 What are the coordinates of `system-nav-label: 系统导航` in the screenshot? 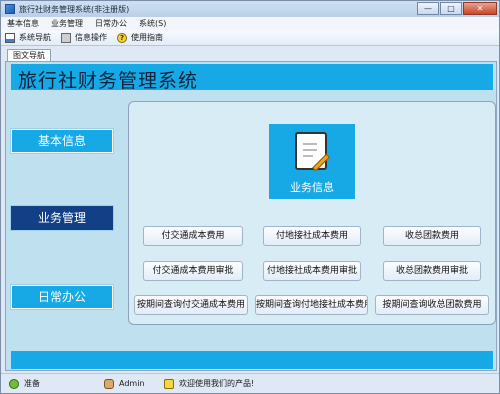 It's located at (35, 37).